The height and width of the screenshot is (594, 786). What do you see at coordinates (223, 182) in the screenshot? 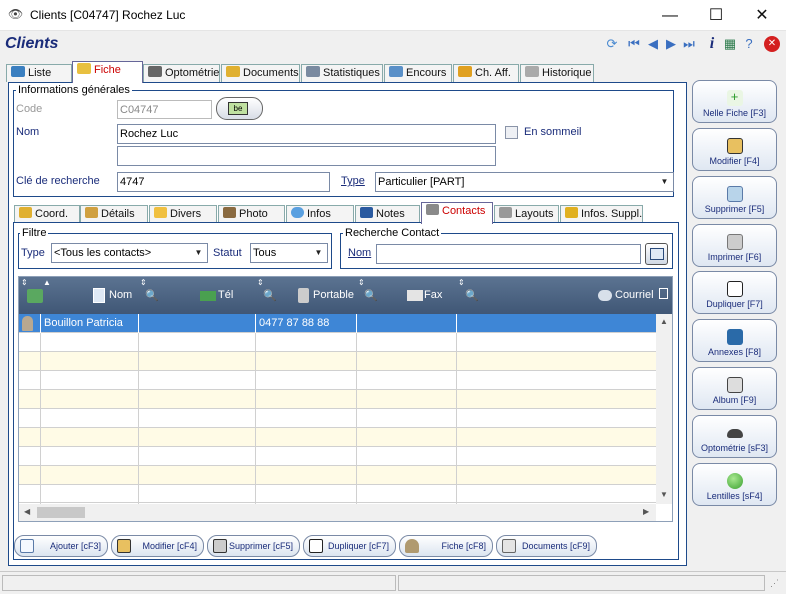
I see `cle-field: 4747` at bounding box center [223, 182].